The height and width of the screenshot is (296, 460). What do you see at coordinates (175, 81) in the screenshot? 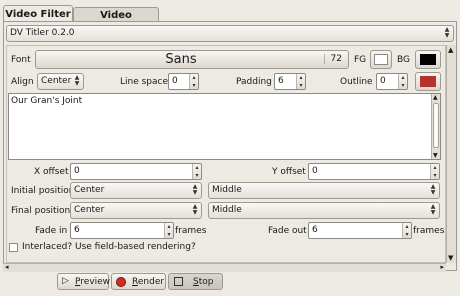
I see `line-space-value: 0` at bounding box center [175, 81].